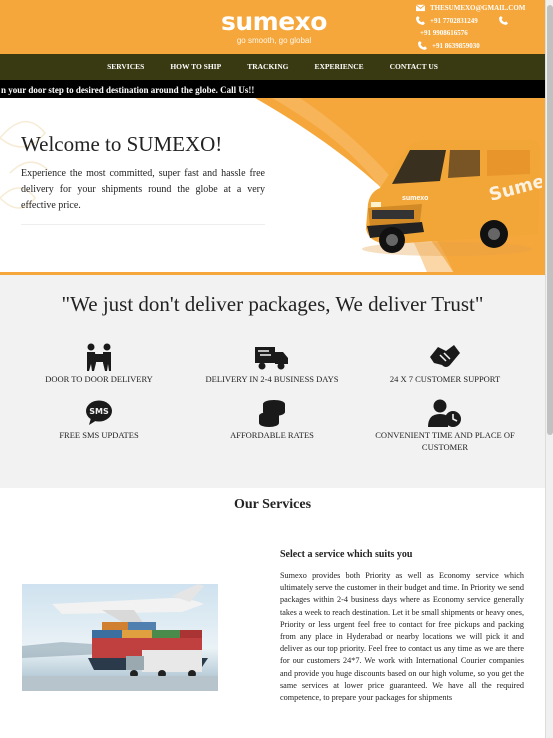 Image resolution: width=553 pixels, height=738 pixels. I want to click on feature-2-4-days: DELIVERY IN 2-4 BUSINESS DAYS, so click(272, 364).